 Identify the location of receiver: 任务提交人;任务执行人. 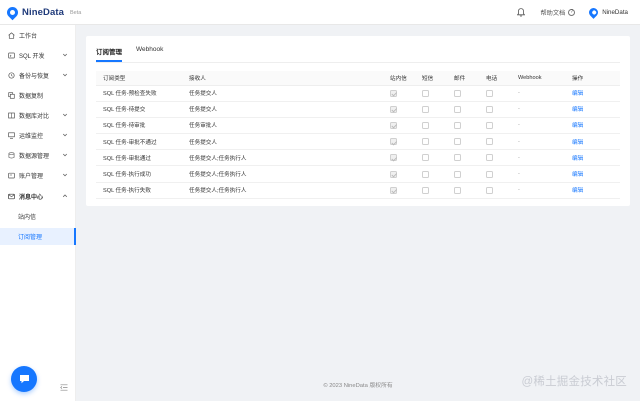
(282, 158).